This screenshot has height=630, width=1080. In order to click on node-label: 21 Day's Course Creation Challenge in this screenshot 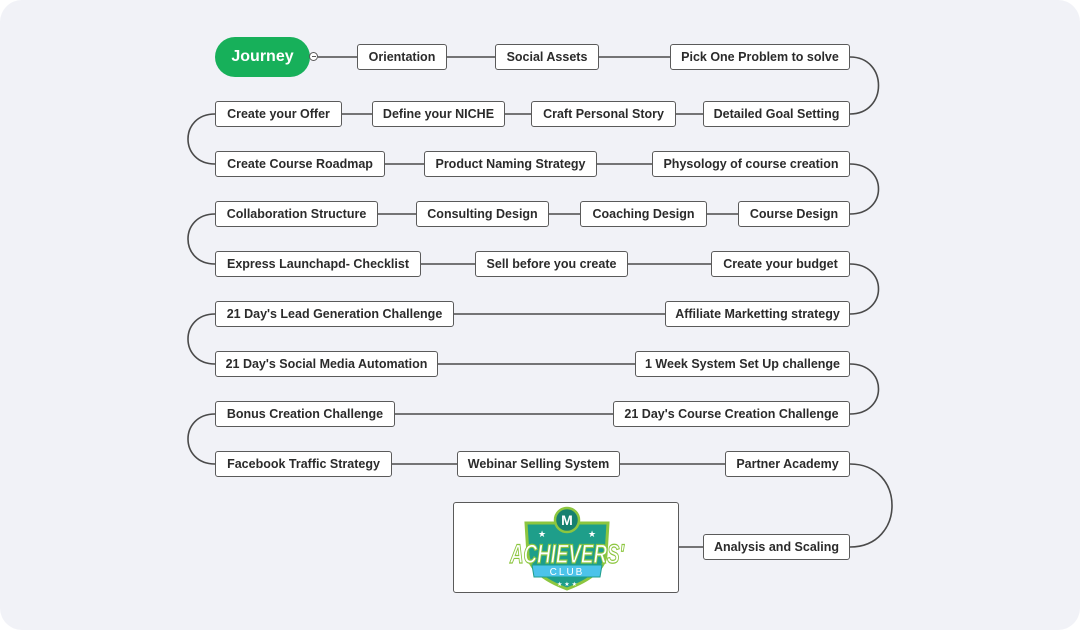, I will do `click(731, 414)`.